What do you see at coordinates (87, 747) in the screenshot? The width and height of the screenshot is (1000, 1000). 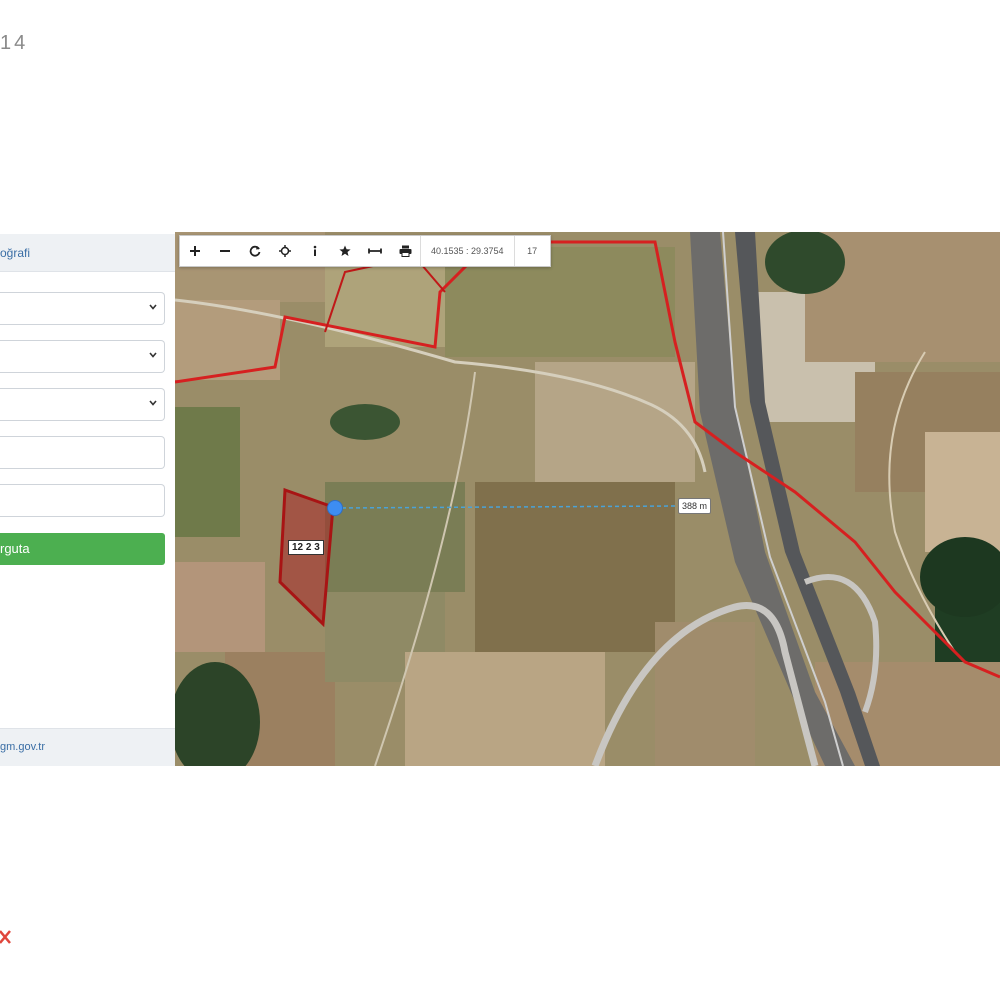 I see `sidebar-footer: gm.gov.tr` at bounding box center [87, 747].